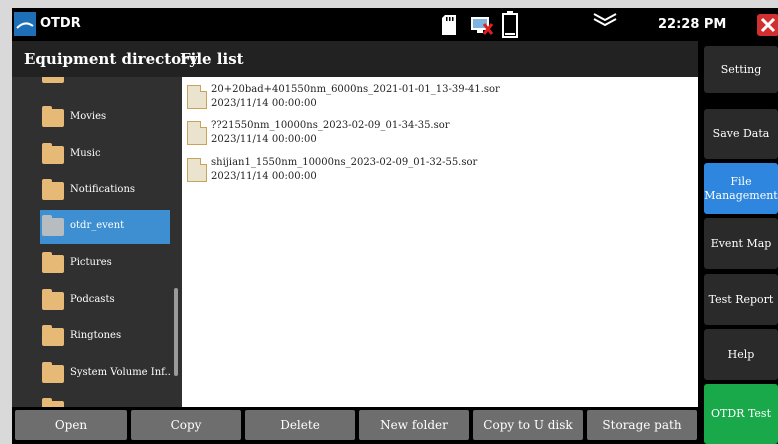  Describe the element at coordinates (105, 84) in the screenshot. I see `folder-item-partial` at that location.